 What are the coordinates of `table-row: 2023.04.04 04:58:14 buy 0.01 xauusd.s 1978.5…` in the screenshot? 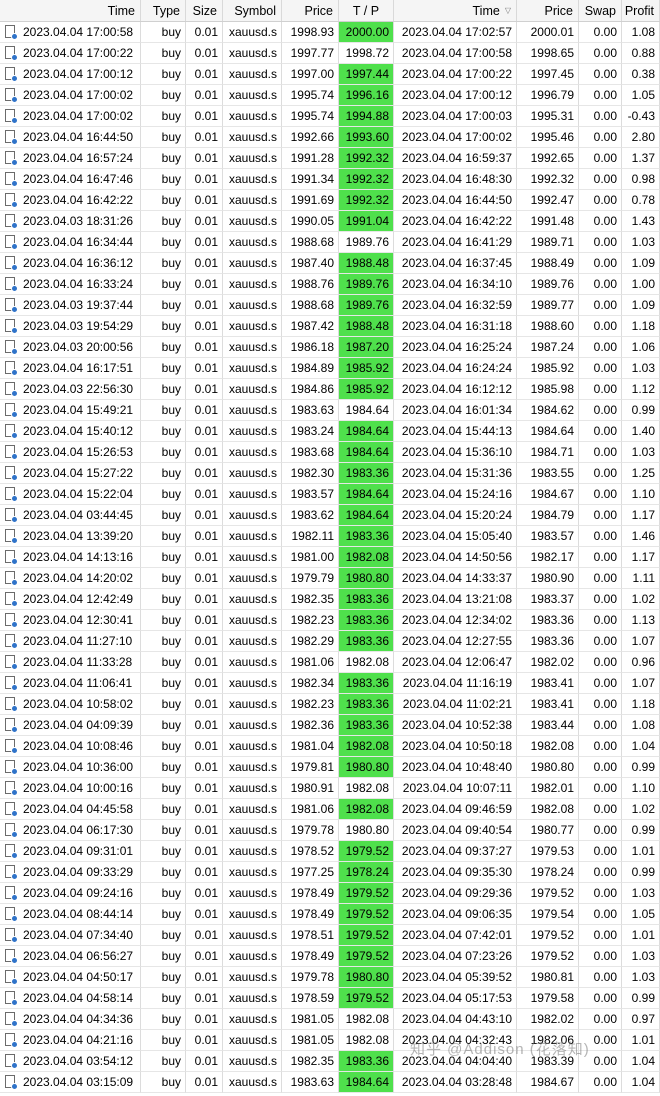 It's located at (330, 998).